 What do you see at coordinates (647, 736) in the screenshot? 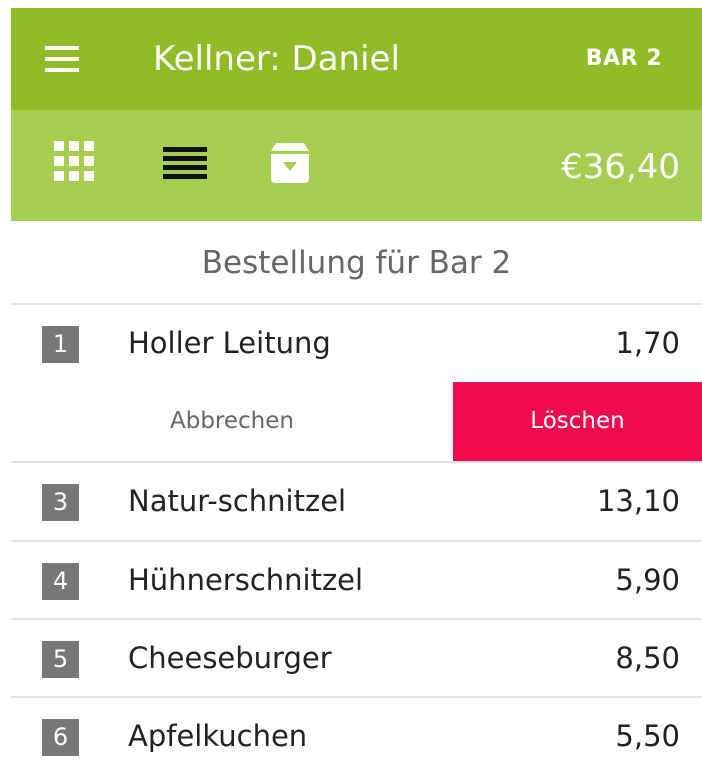
I see `item-price: 5,50` at bounding box center [647, 736].